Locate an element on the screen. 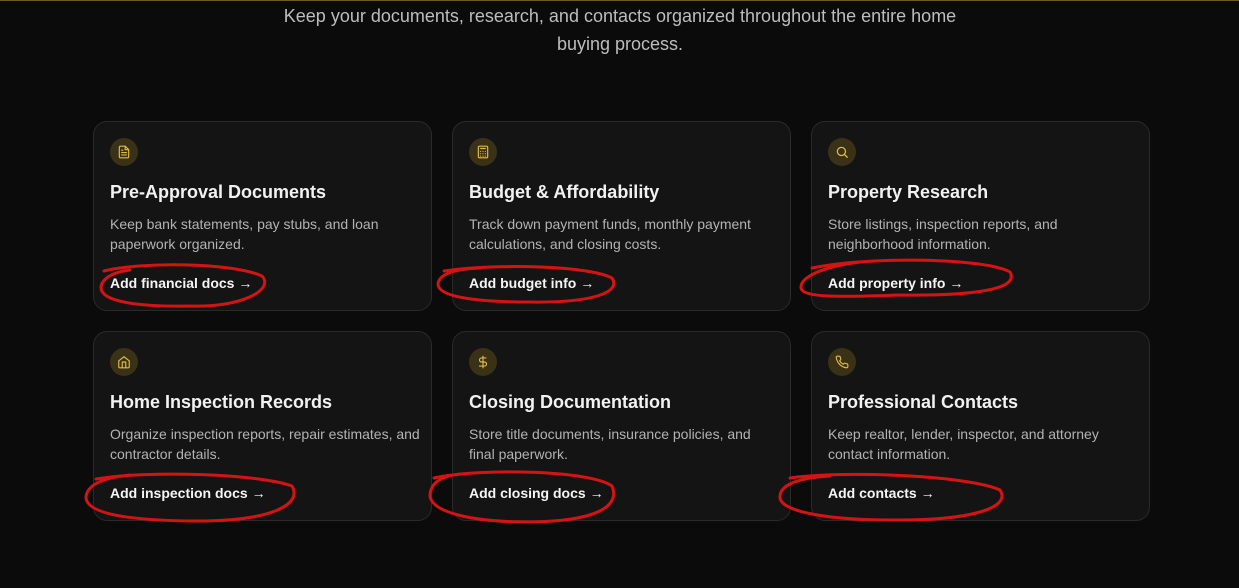  card-title: Property Research is located at coordinates (908, 192).